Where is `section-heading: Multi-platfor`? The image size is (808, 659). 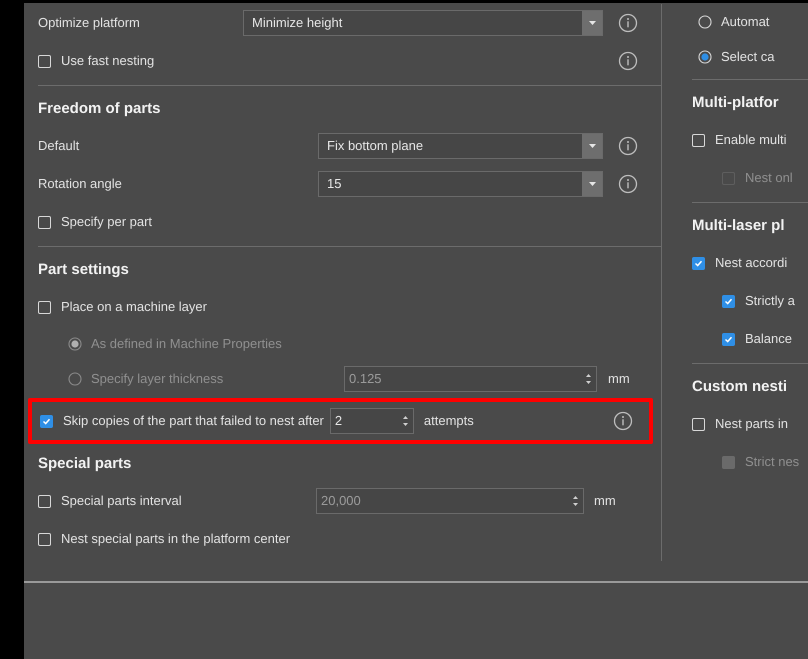 section-heading: Multi-platfor is located at coordinates (736, 102).